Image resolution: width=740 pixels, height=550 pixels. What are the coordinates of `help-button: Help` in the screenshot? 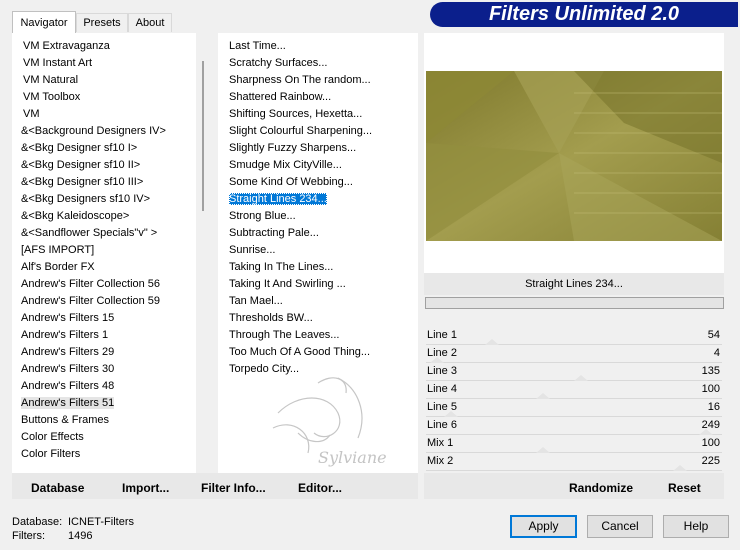 It's located at (696, 526).